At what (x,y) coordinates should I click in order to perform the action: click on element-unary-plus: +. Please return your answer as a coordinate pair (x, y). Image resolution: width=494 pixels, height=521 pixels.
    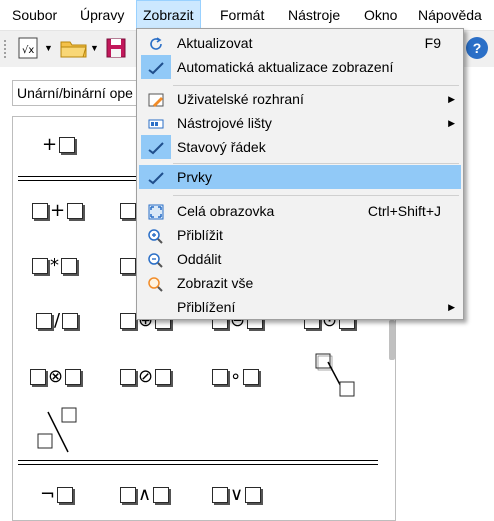
    Looking at the image, I should click on (59, 144).